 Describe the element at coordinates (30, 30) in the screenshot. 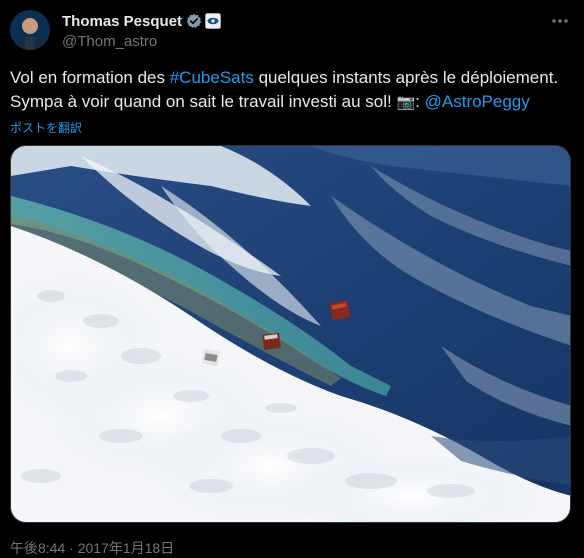

I see `avatar` at that location.